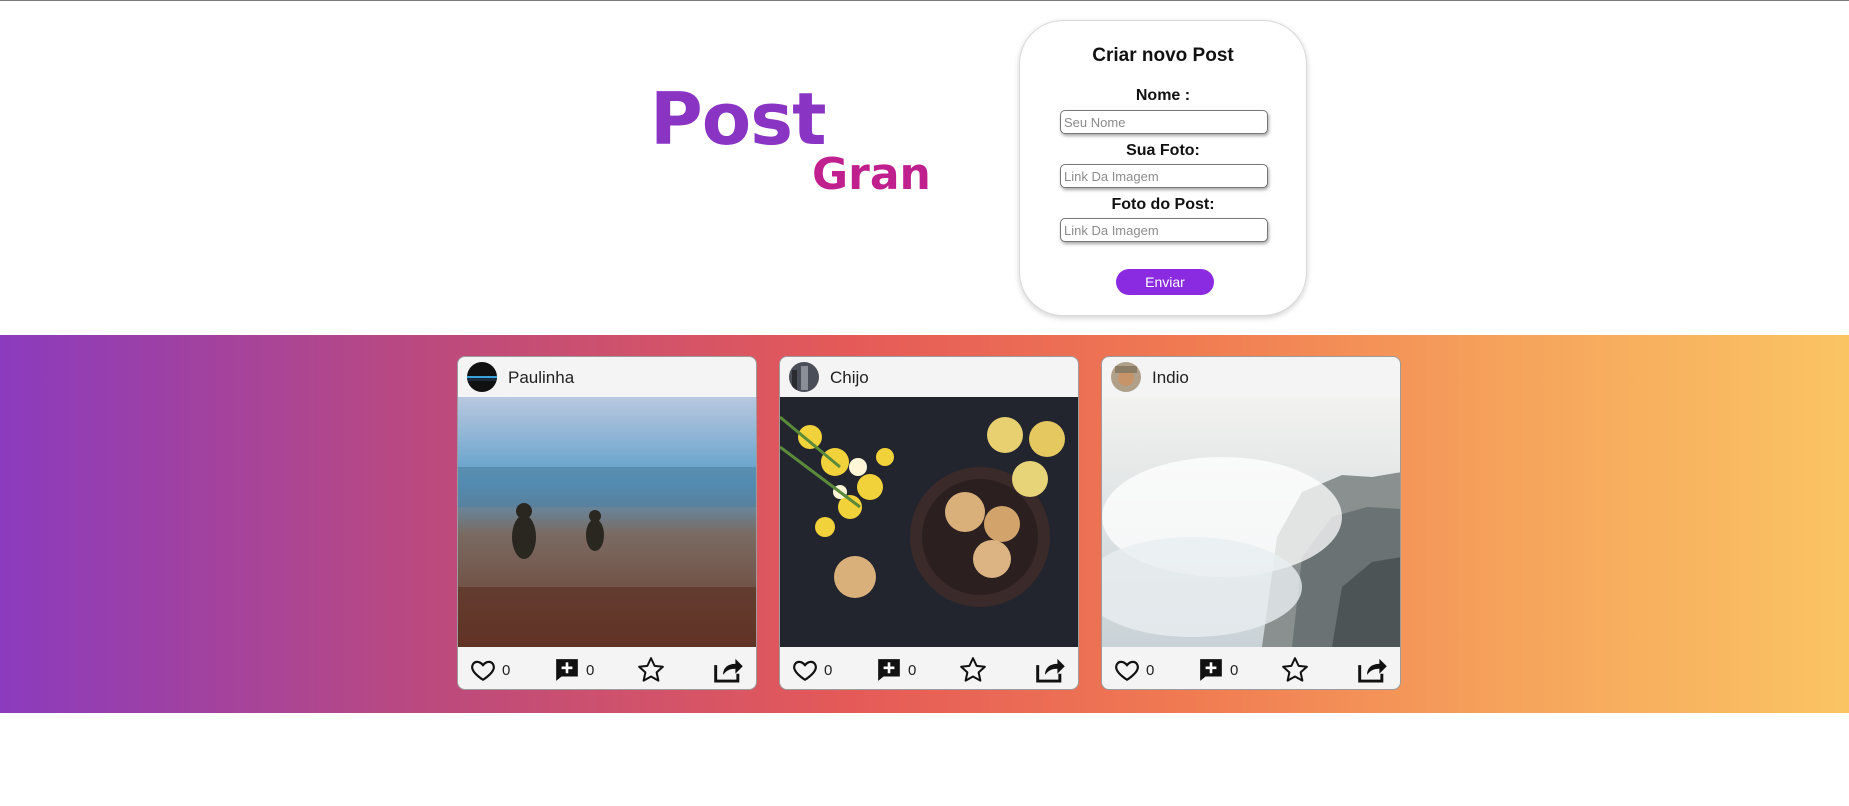  I want to click on form-title: Criar novo Post, so click(1163, 55).